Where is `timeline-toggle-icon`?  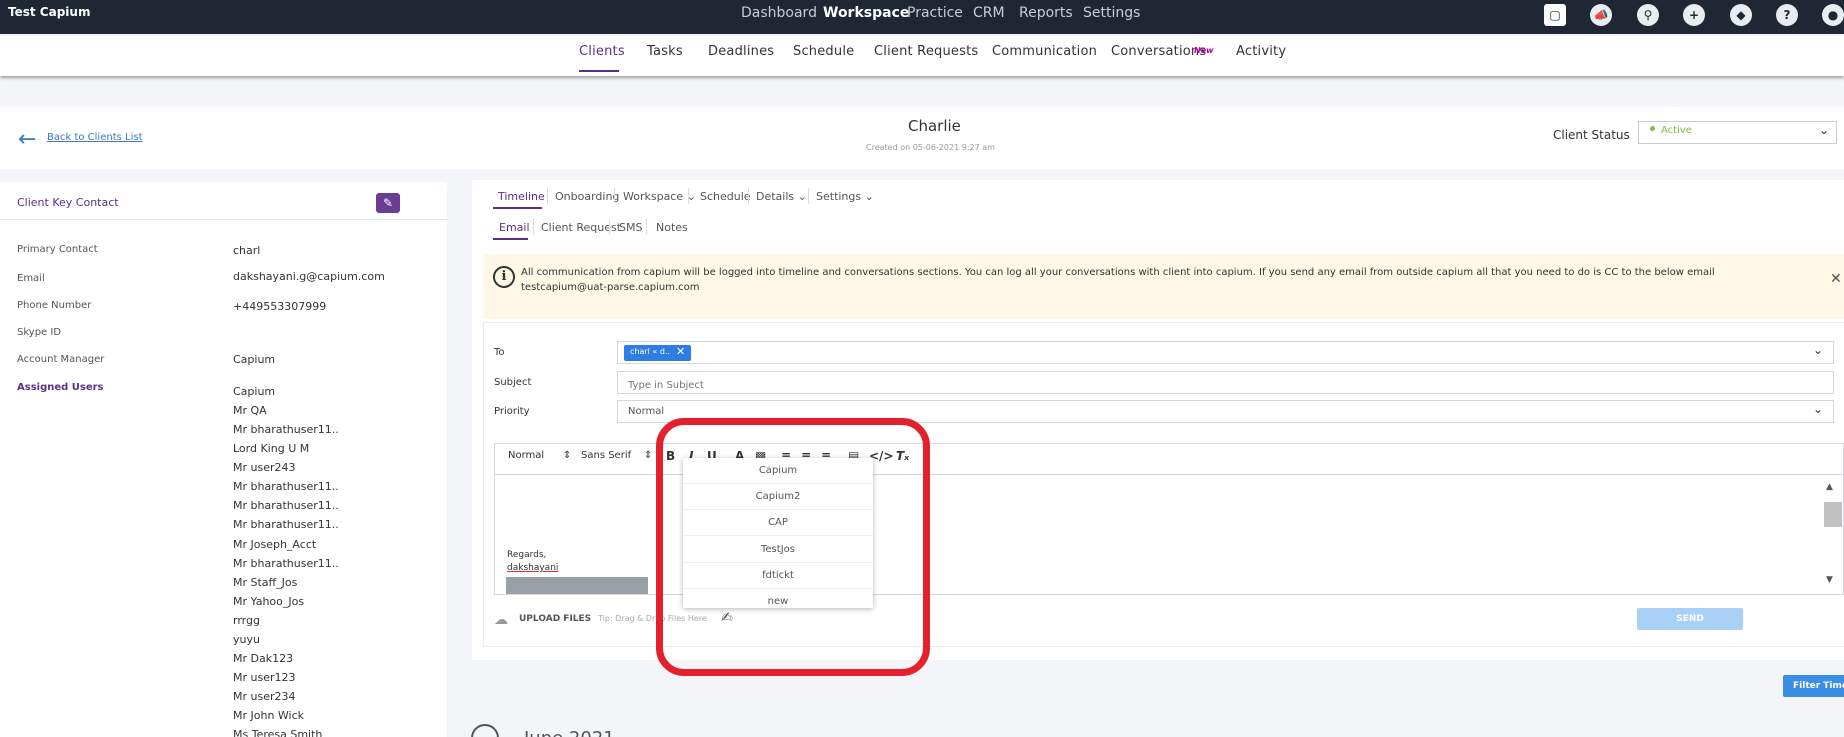
timeline-toggle-icon is located at coordinates (485, 730).